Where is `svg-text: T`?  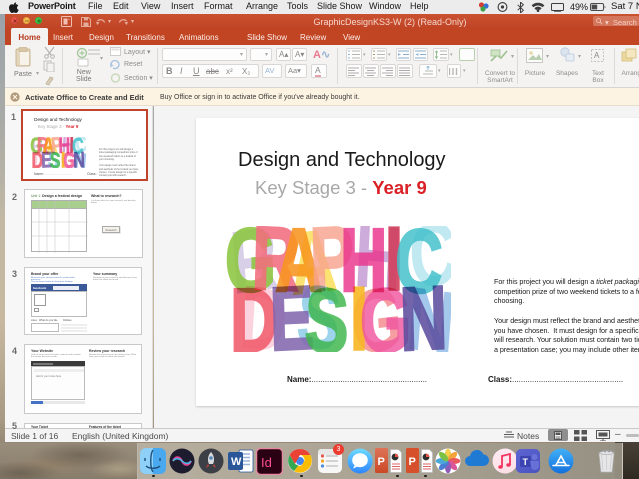
svg-text: T is located at coordinates (526, 462).